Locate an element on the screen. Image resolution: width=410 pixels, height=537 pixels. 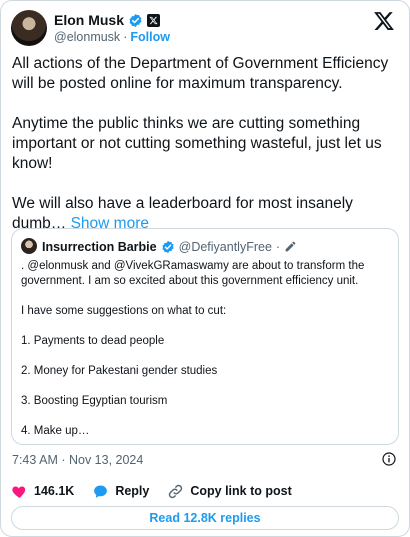
info-icon is located at coordinates (389, 459).